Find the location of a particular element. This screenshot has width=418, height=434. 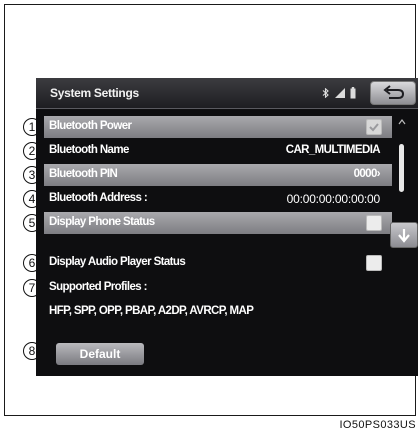

display-phone-status-checkbox is located at coordinates (374, 223).